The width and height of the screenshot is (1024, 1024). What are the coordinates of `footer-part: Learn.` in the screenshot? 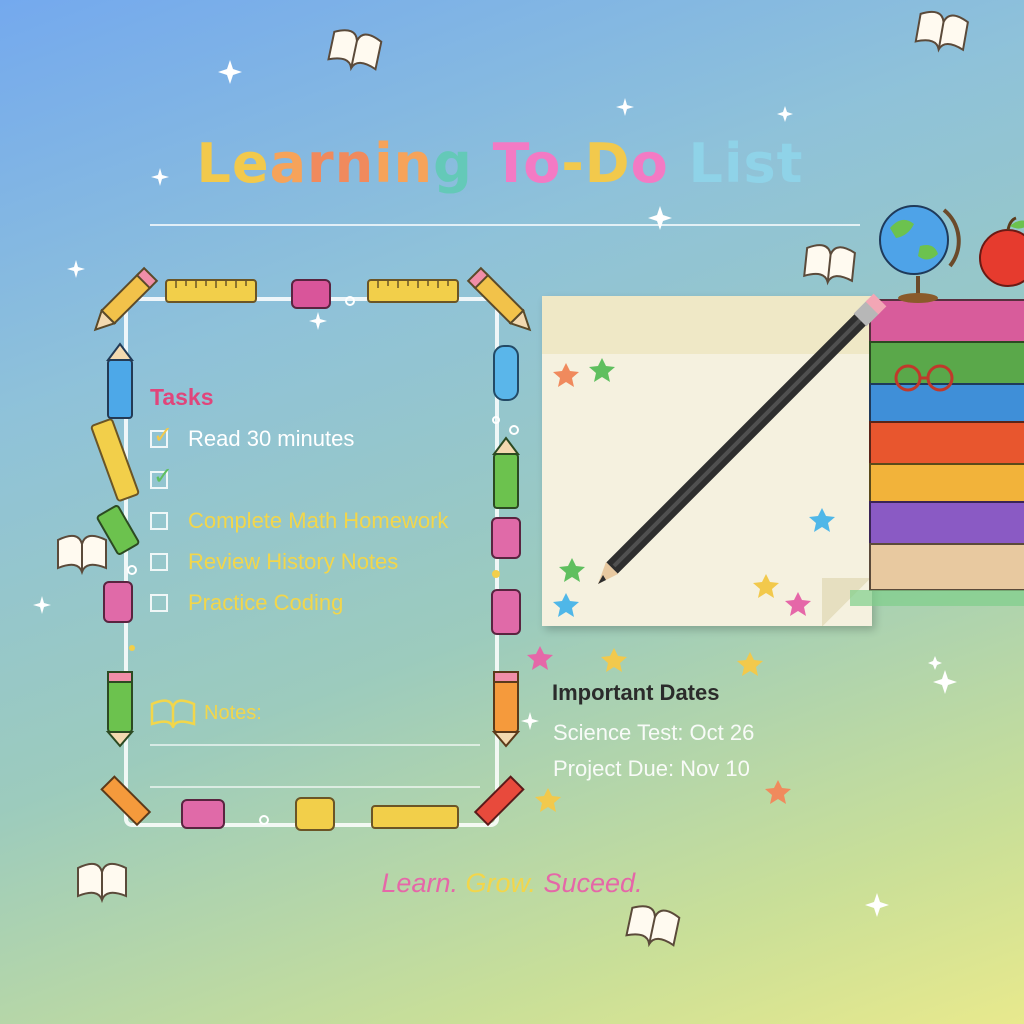 It's located at (419, 883).